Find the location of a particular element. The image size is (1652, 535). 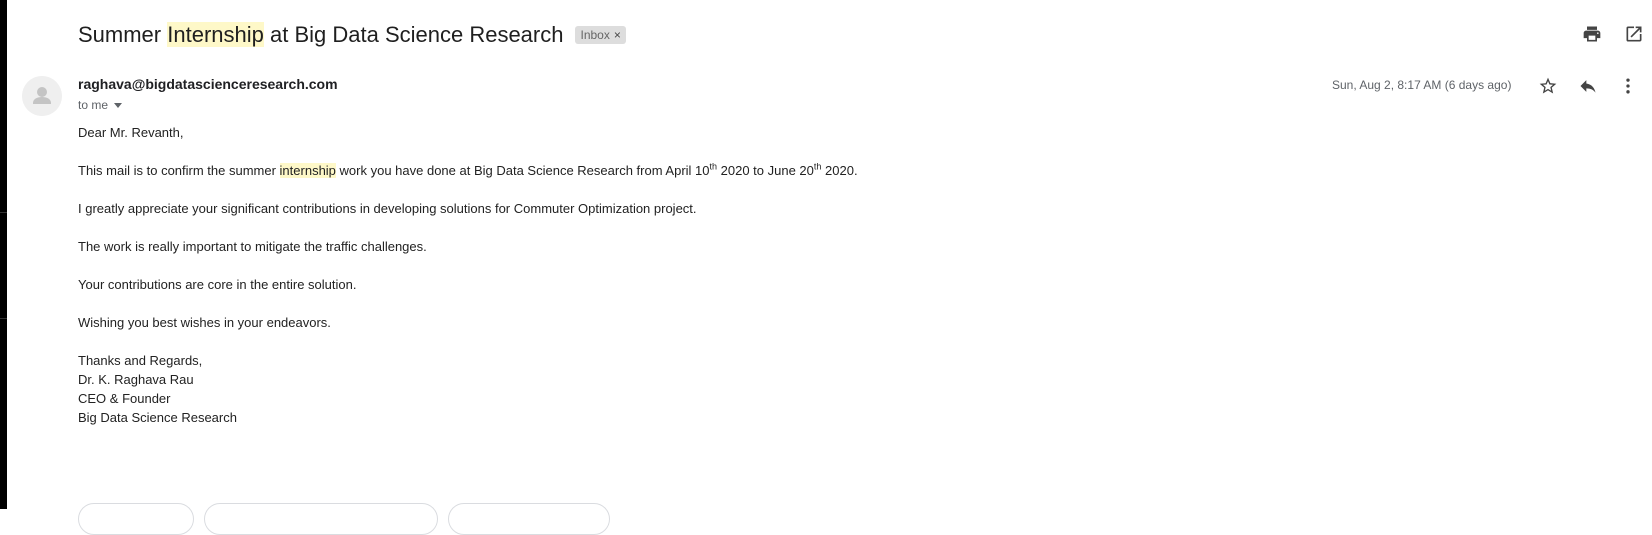

p1-search-highlight: internship is located at coordinates (307, 170).